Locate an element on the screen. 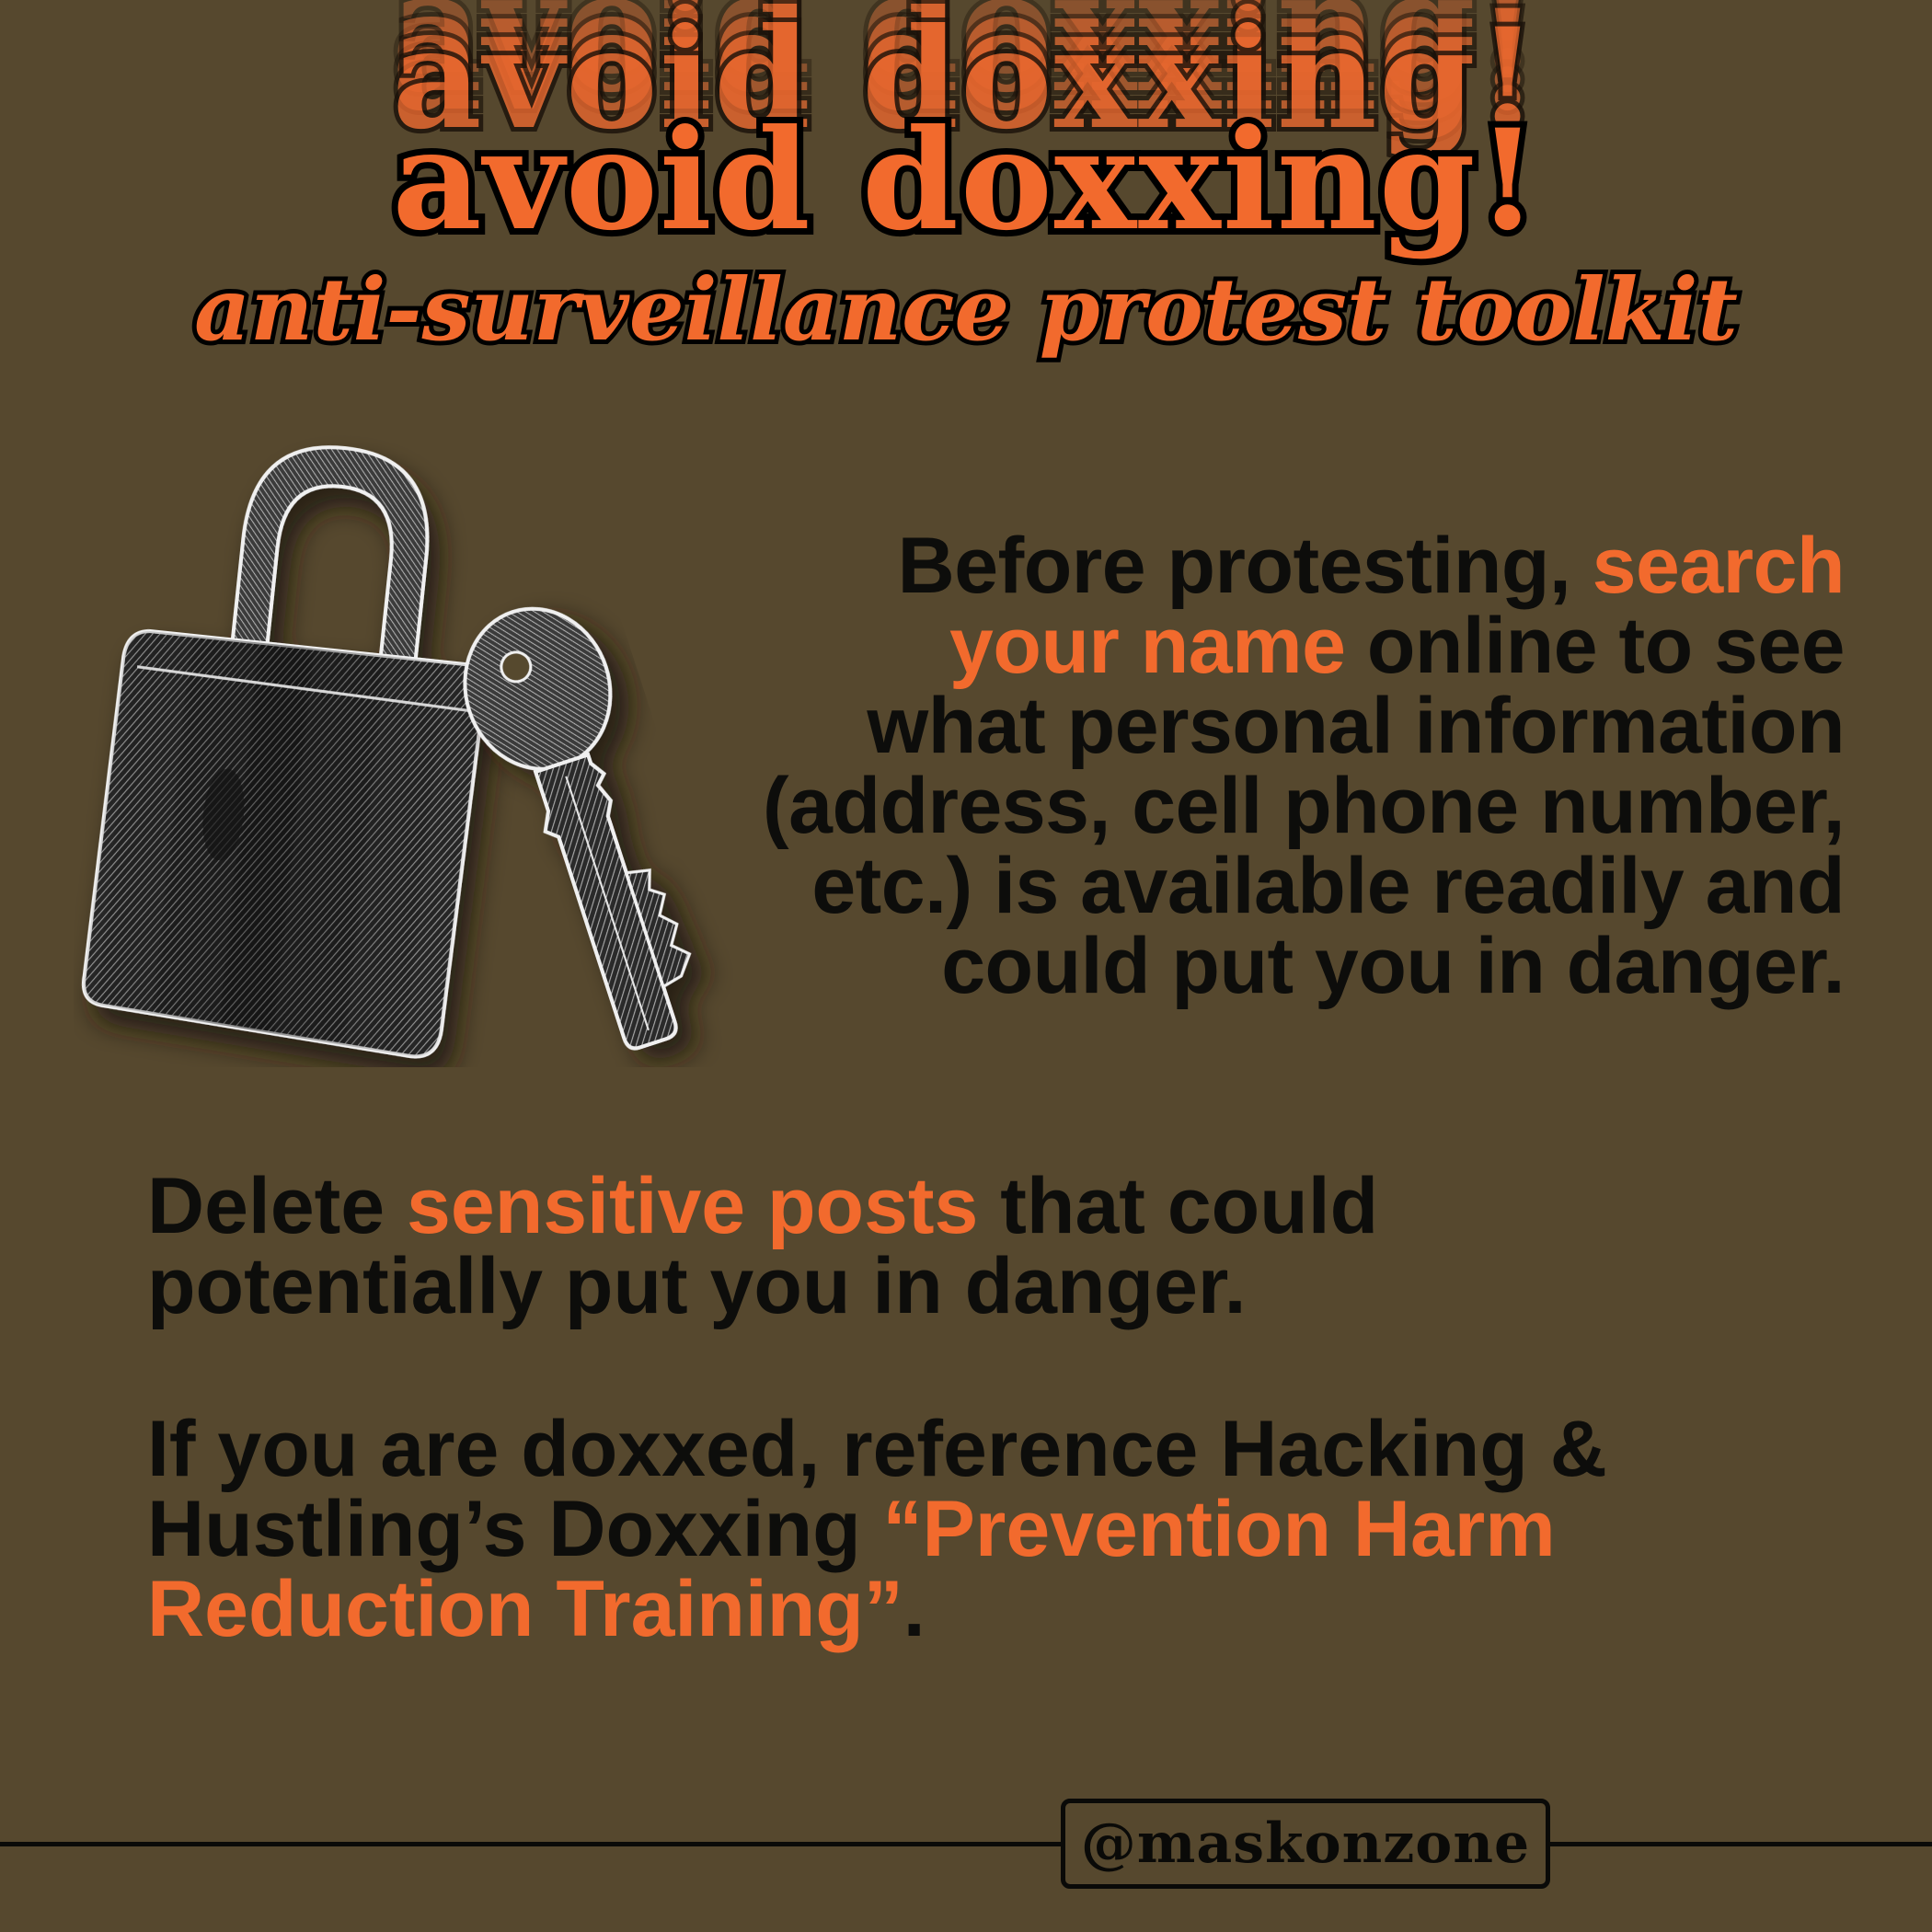 The width and height of the screenshot is (1932, 1932). tip-text: . is located at coordinates (914, 1609).